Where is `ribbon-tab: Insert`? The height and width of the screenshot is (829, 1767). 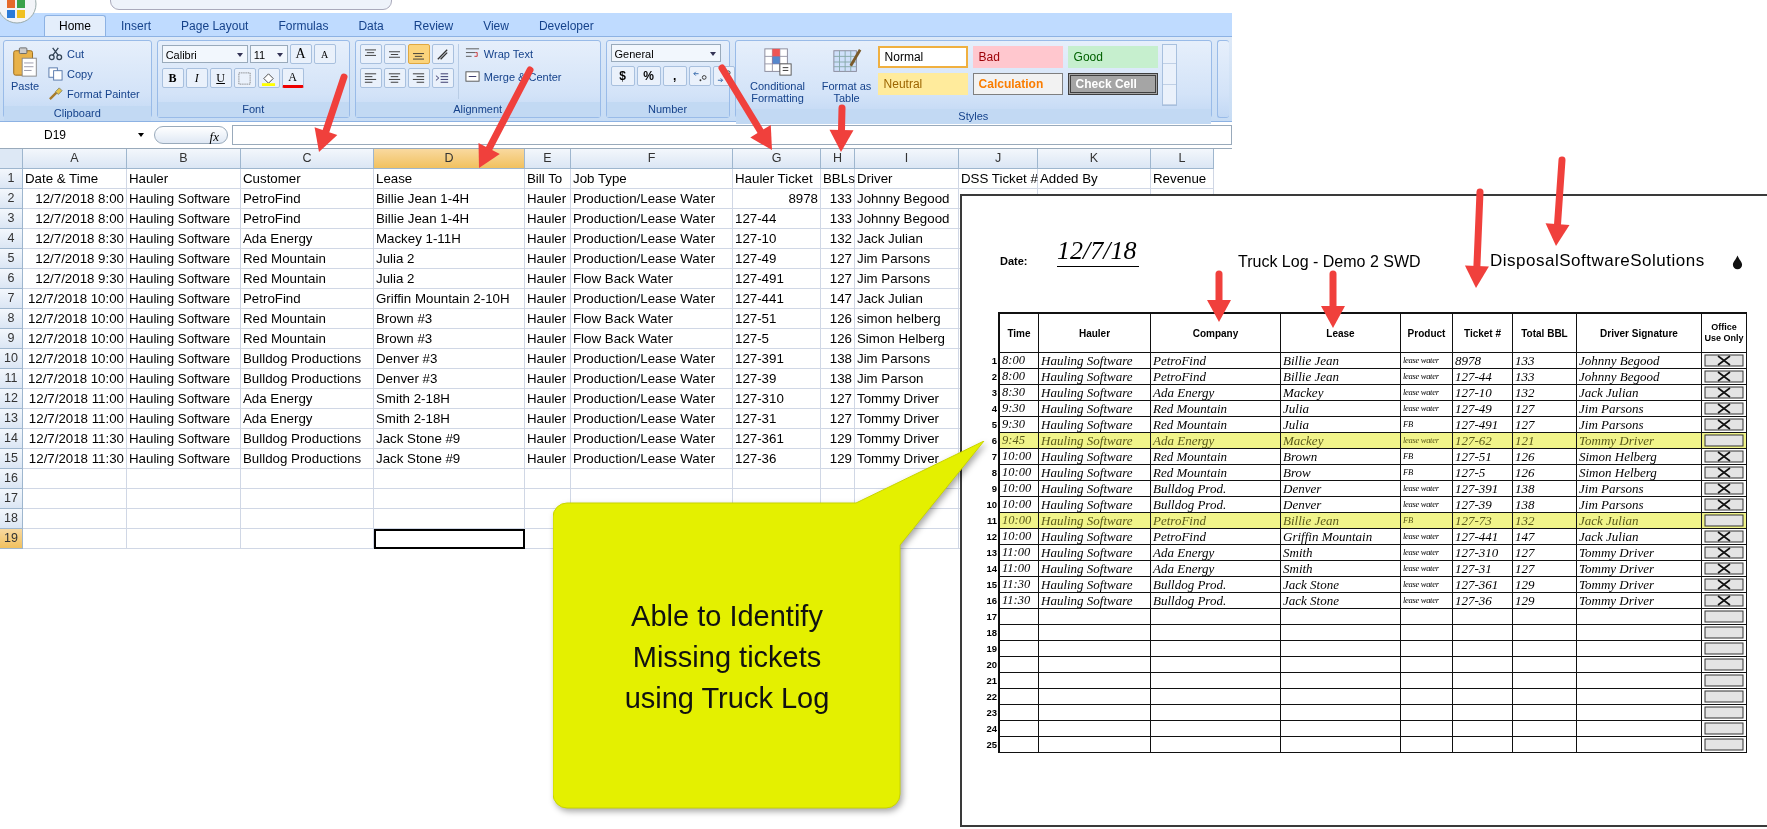
ribbon-tab: Insert is located at coordinates (136, 25).